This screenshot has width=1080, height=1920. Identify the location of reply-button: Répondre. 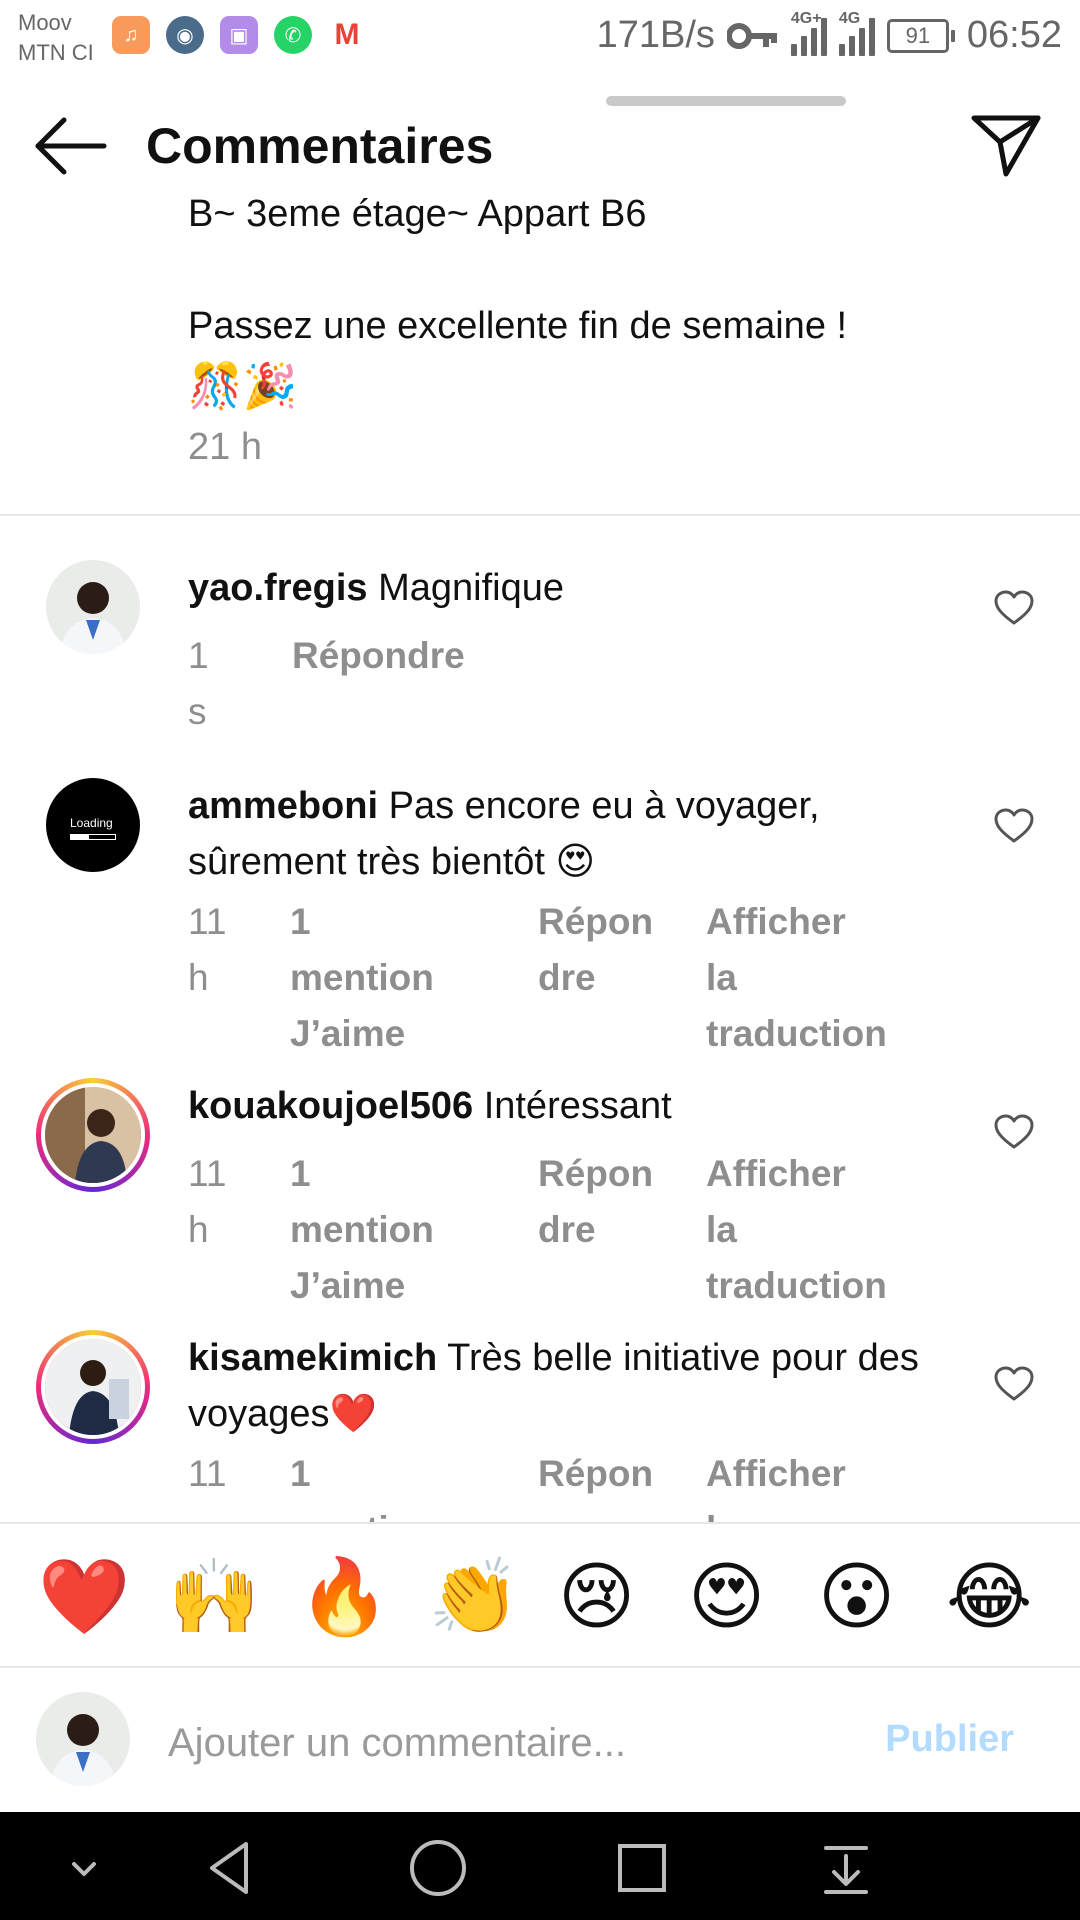
(378, 656).